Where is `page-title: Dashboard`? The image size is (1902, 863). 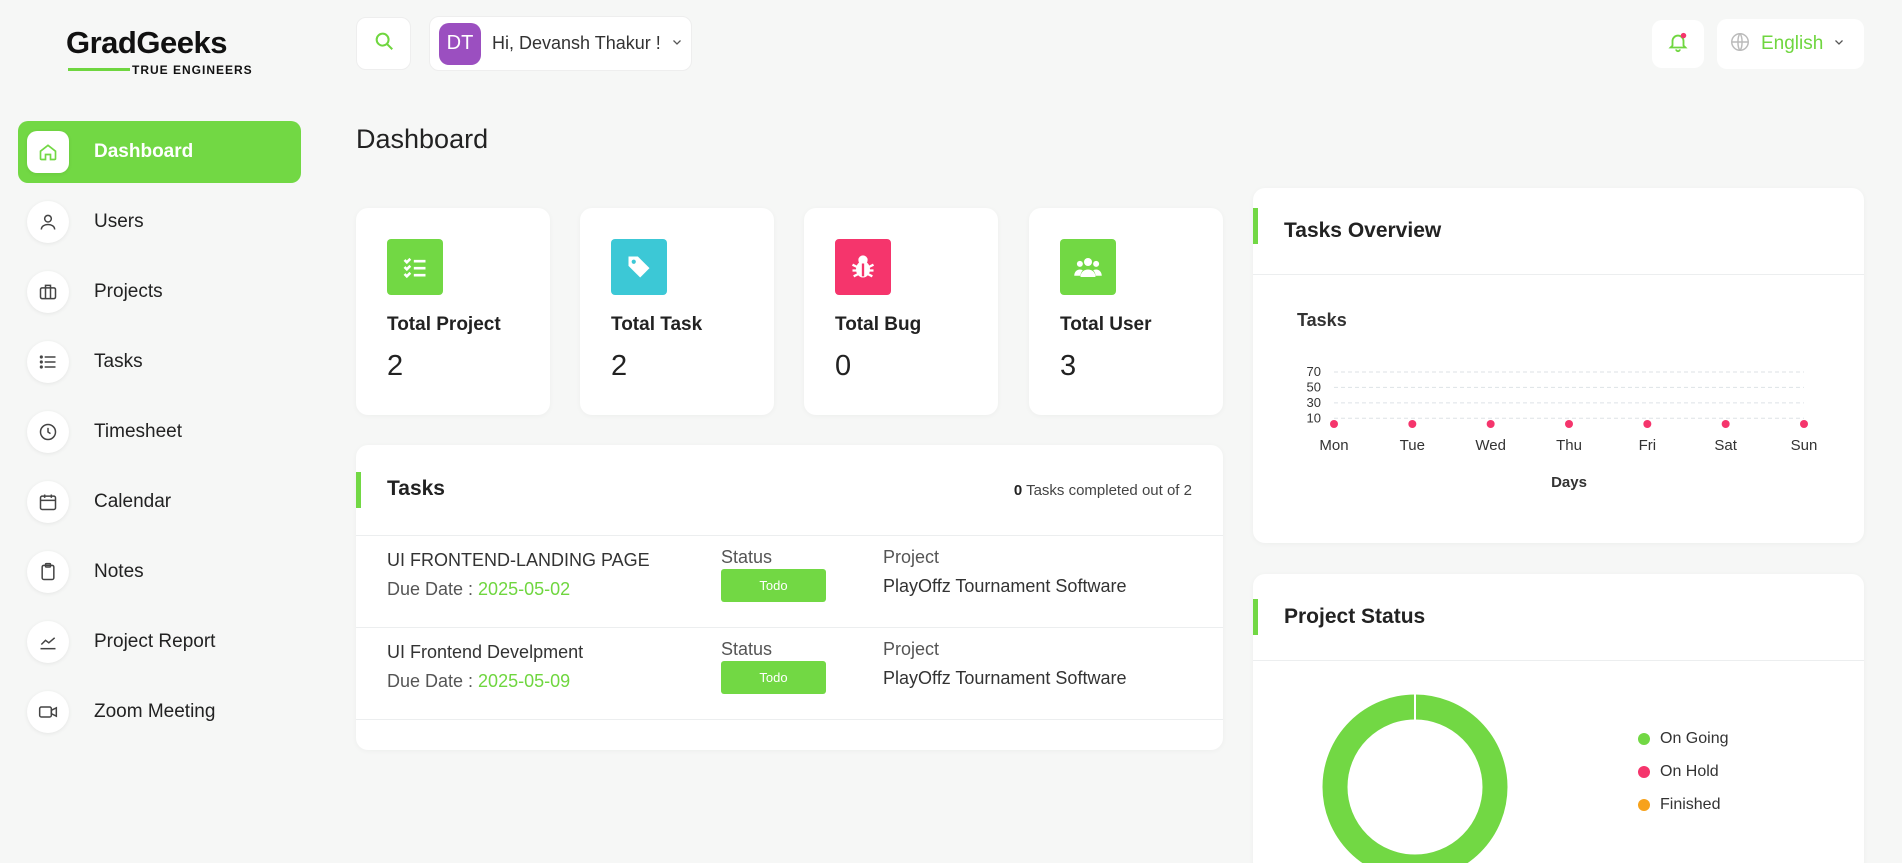
page-title: Dashboard is located at coordinates (422, 139).